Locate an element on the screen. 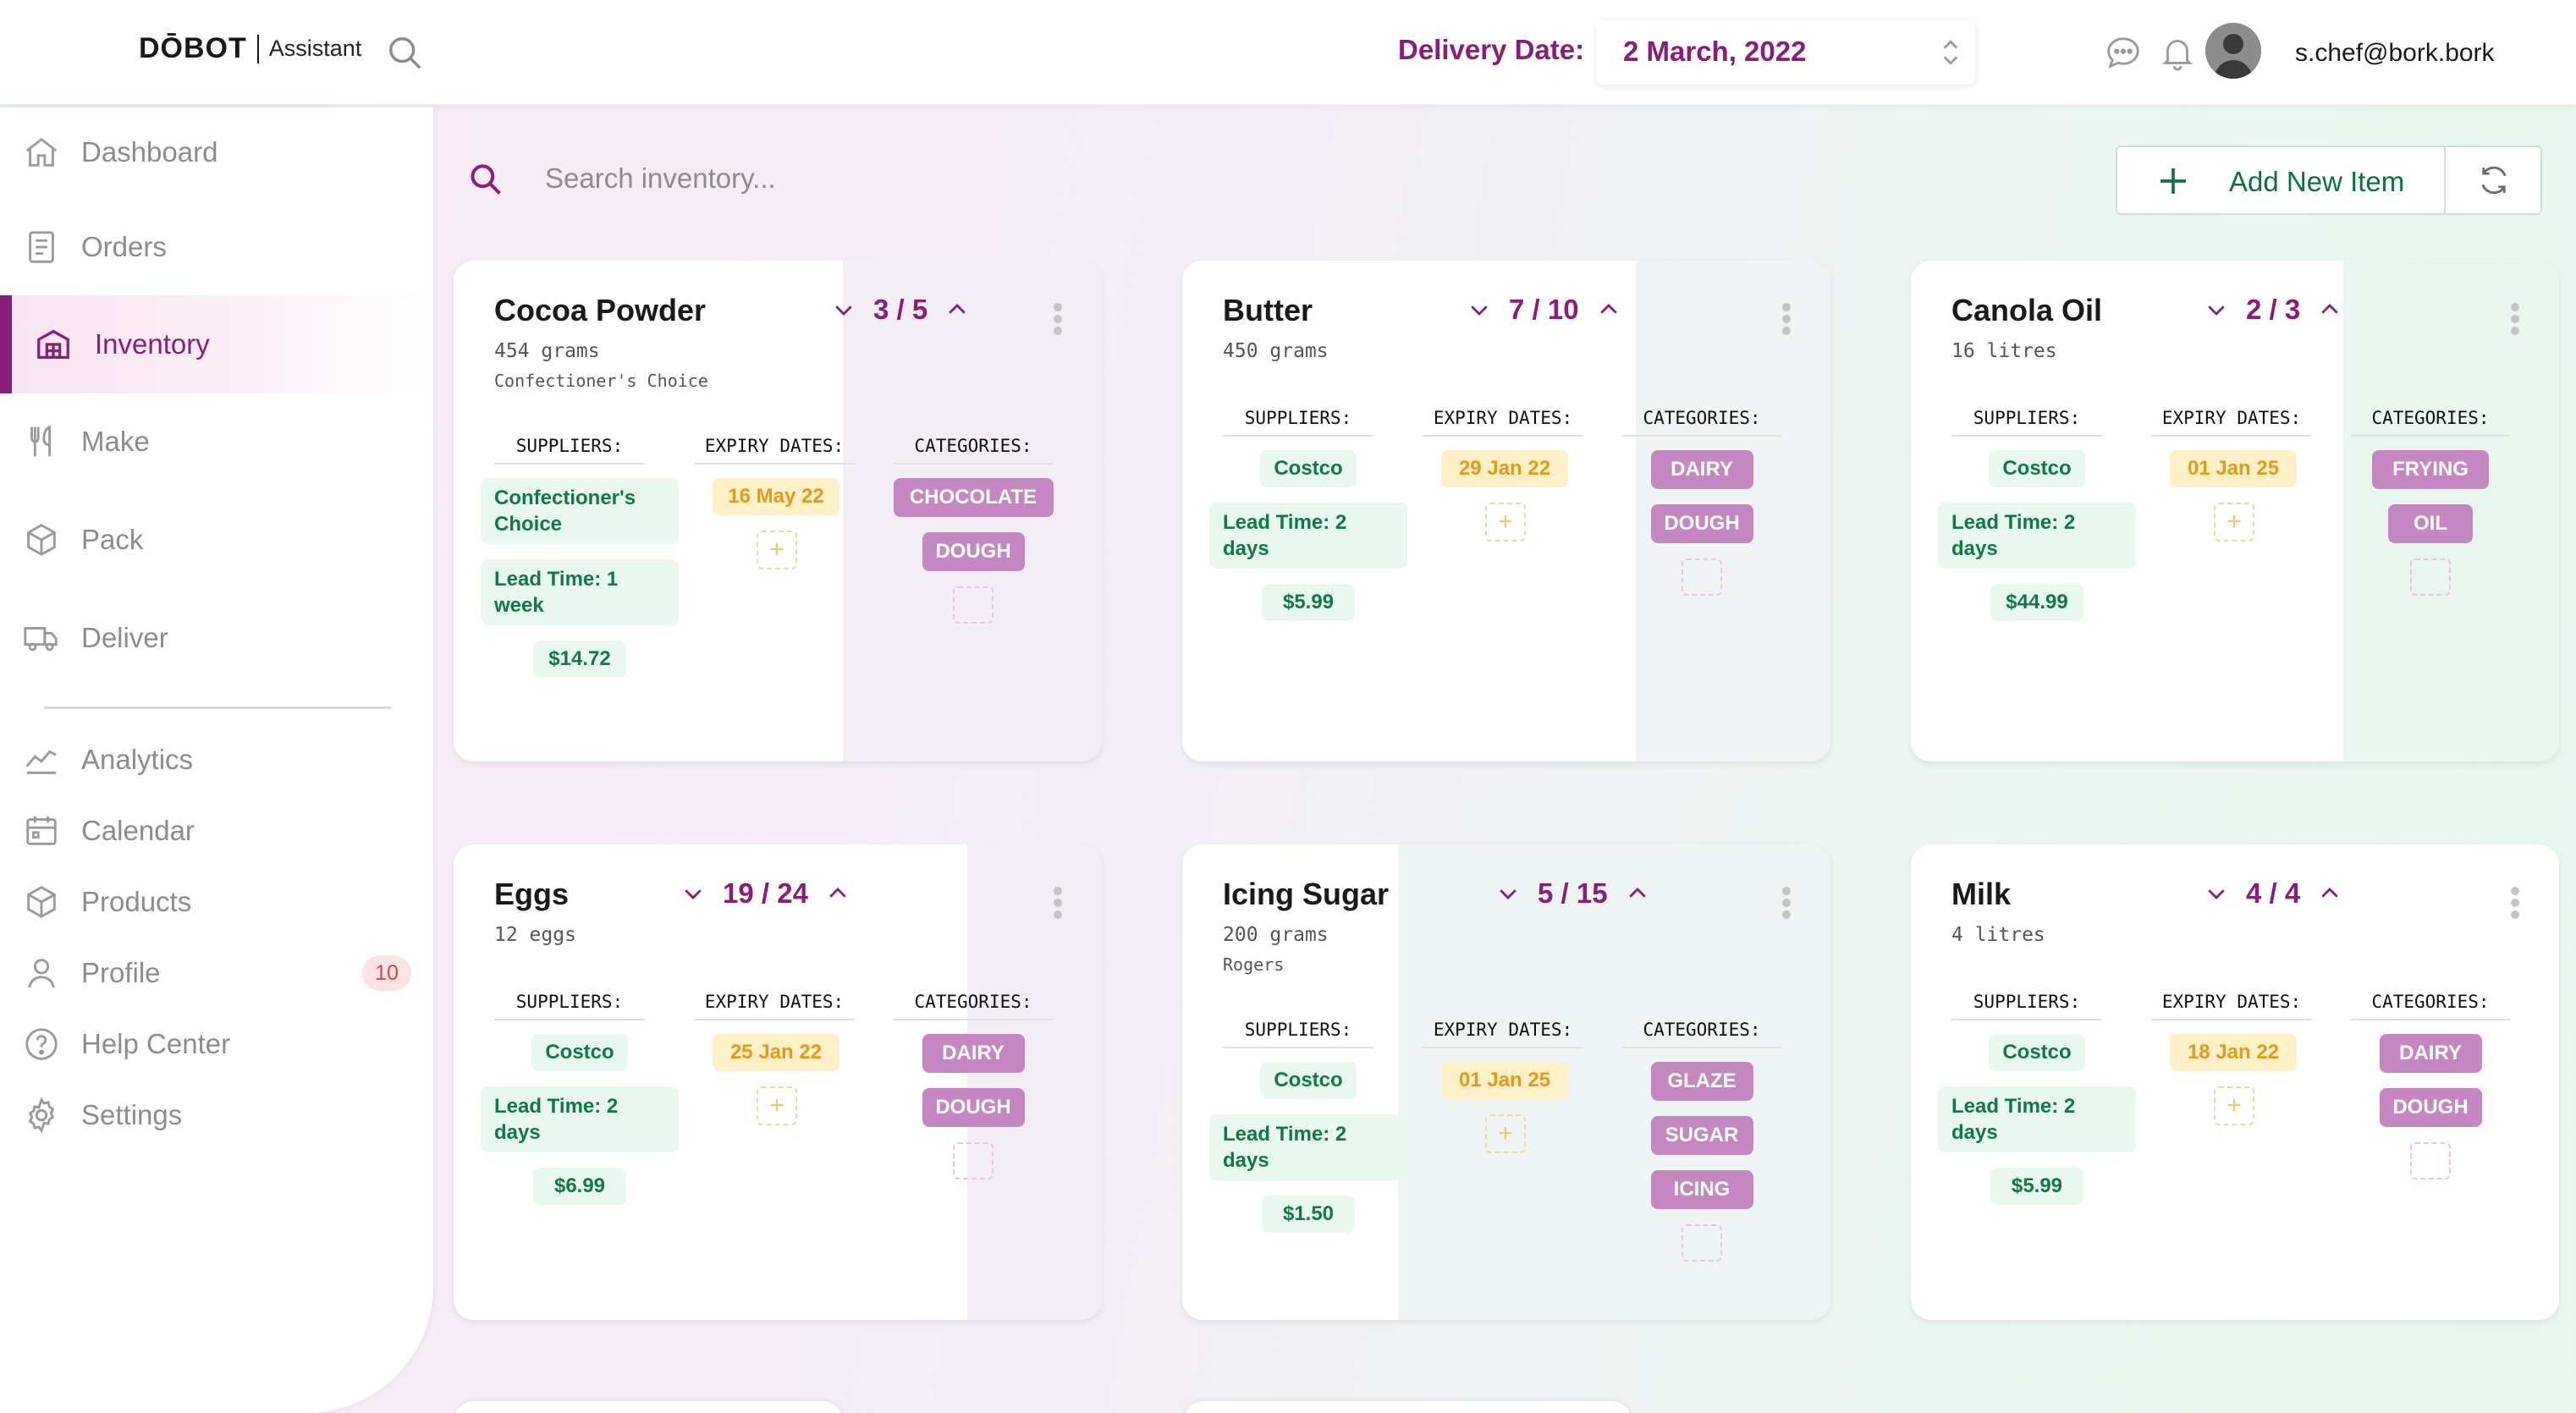 Image resolution: width=2576 pixels, height=1413 pixels. category-tag: CHOCOLATE is located at coordinates (974, 497).